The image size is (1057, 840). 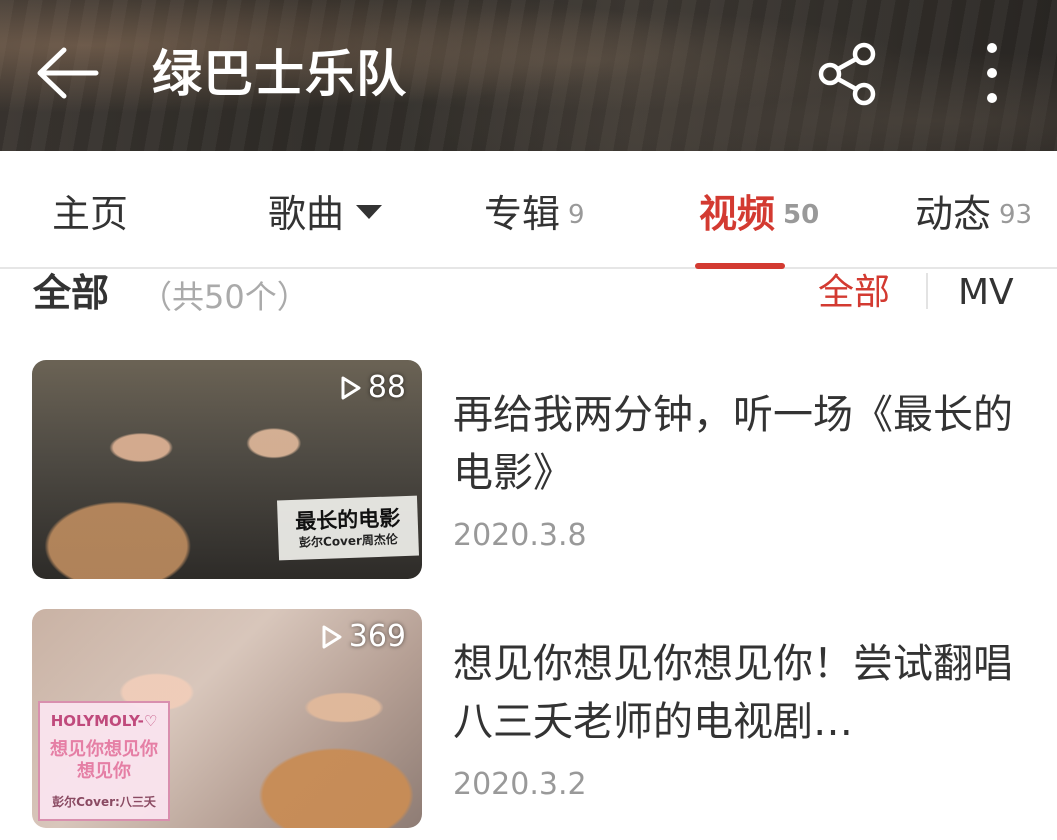 I want to click on active-tab-indicator, so click(x=740, y=266).